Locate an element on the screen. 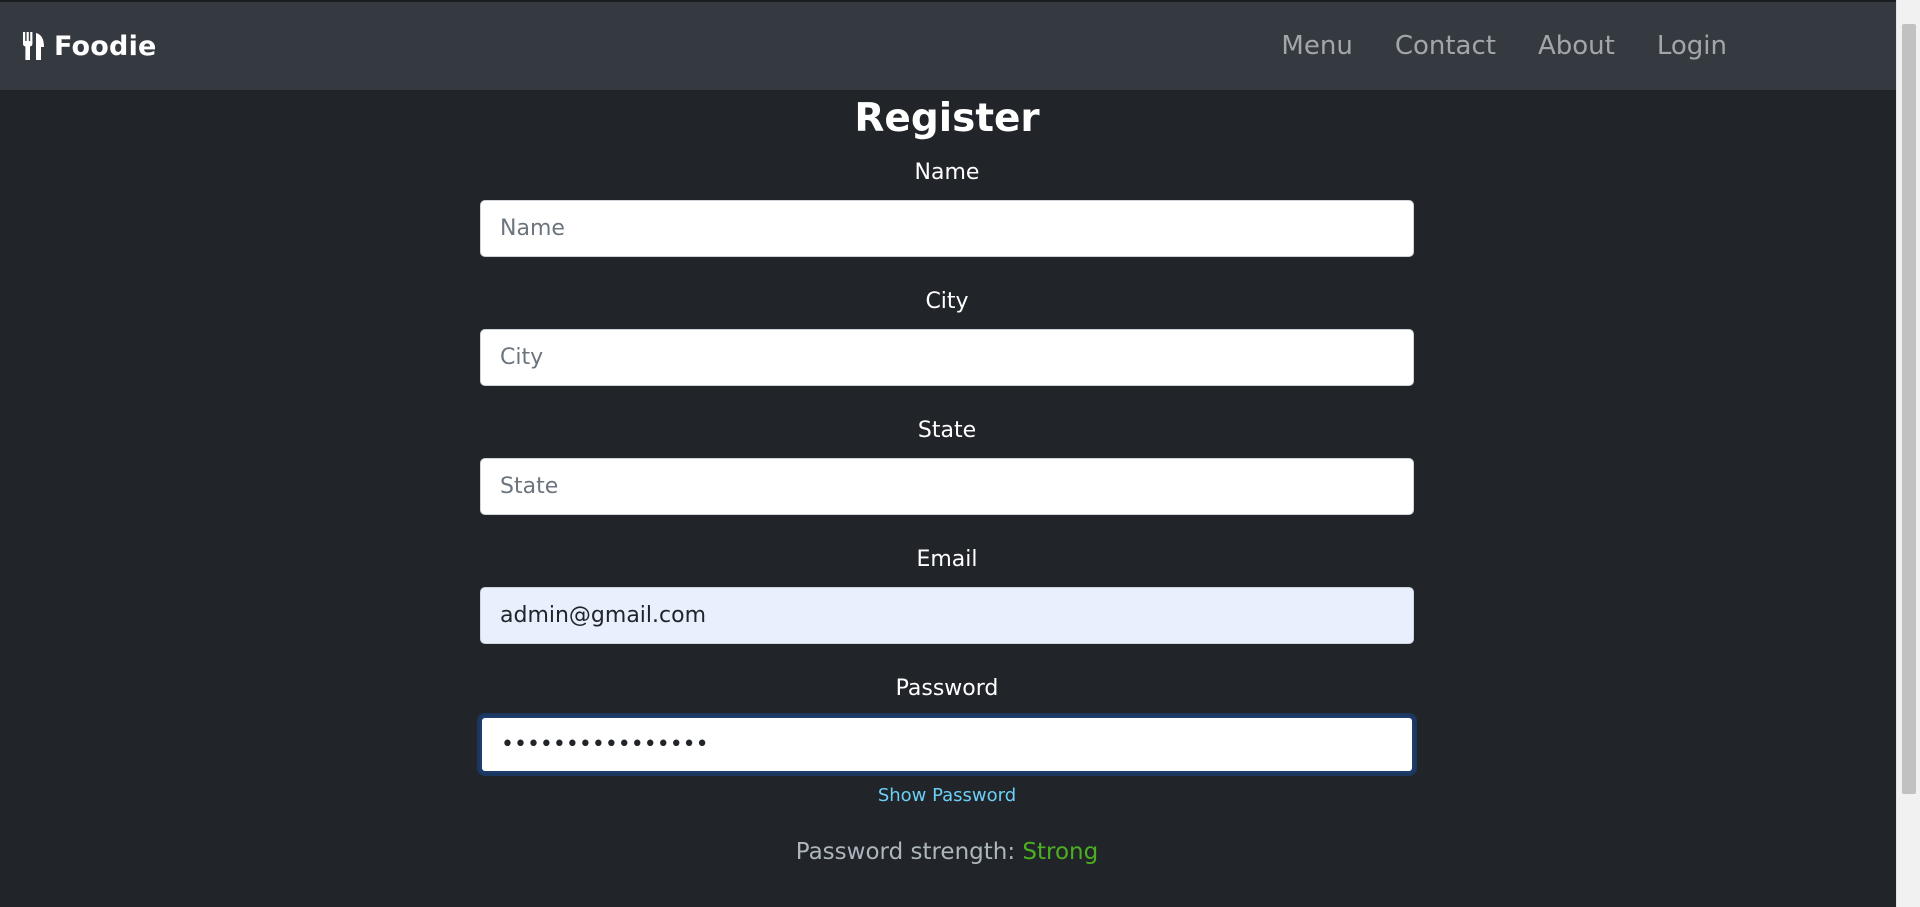 This screenshot has height=907, width=1920. city-input is located at coordinates (947, 357).